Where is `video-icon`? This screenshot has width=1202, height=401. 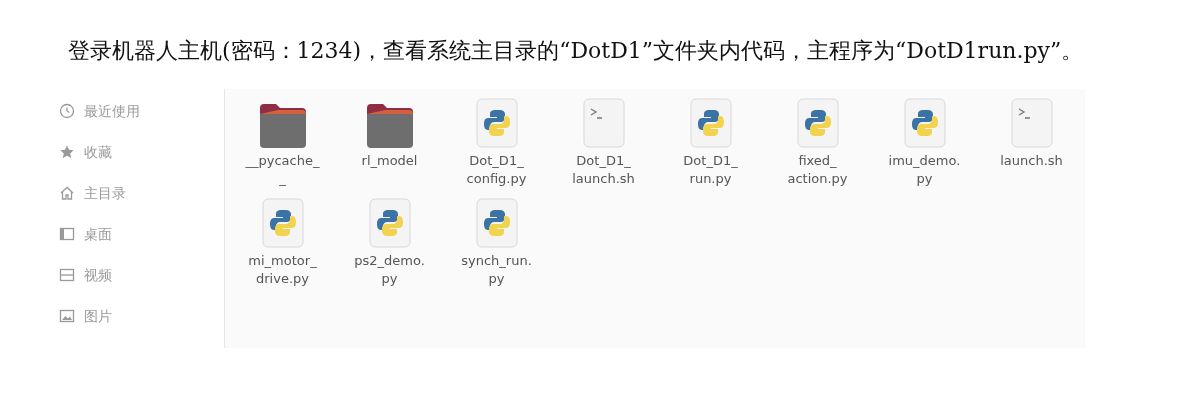
video-icon is located at coordinates (67, 275).